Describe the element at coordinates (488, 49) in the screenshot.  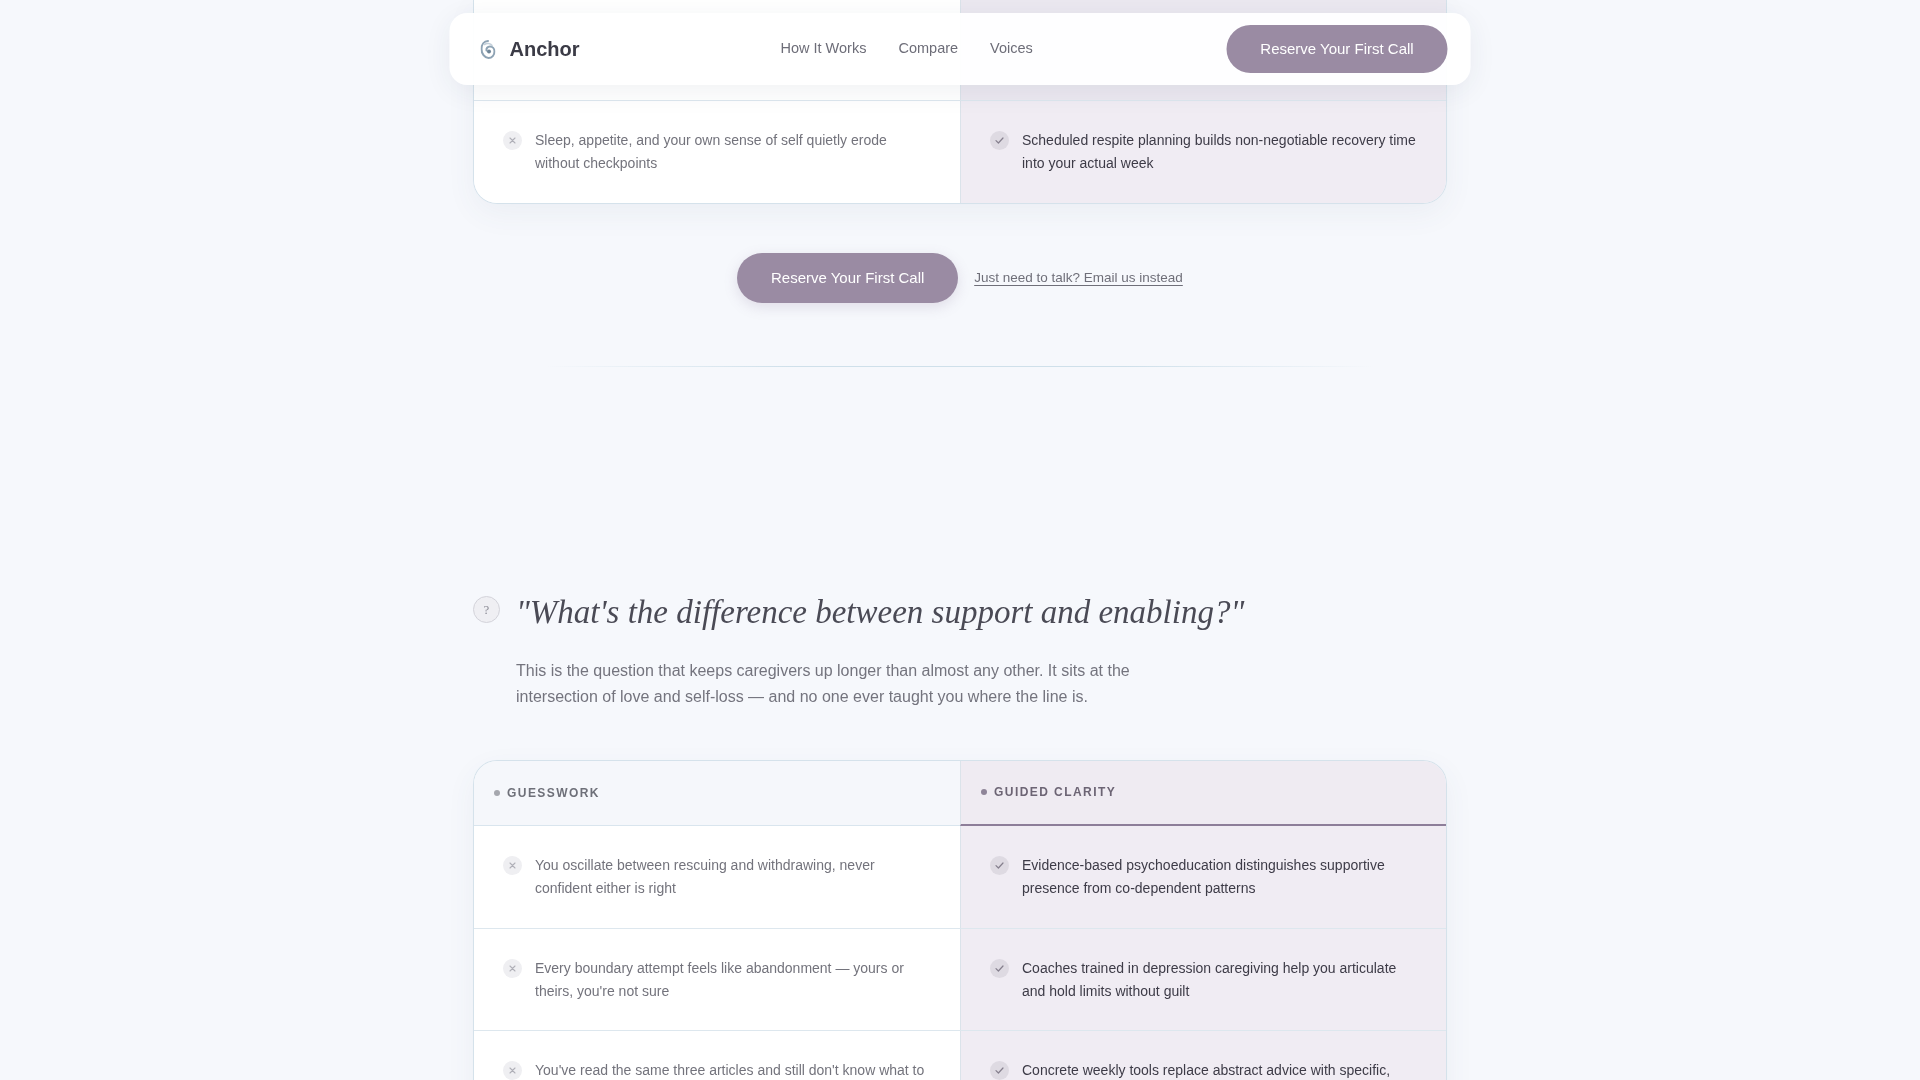
I see `swirl-logo-icon` at that location.